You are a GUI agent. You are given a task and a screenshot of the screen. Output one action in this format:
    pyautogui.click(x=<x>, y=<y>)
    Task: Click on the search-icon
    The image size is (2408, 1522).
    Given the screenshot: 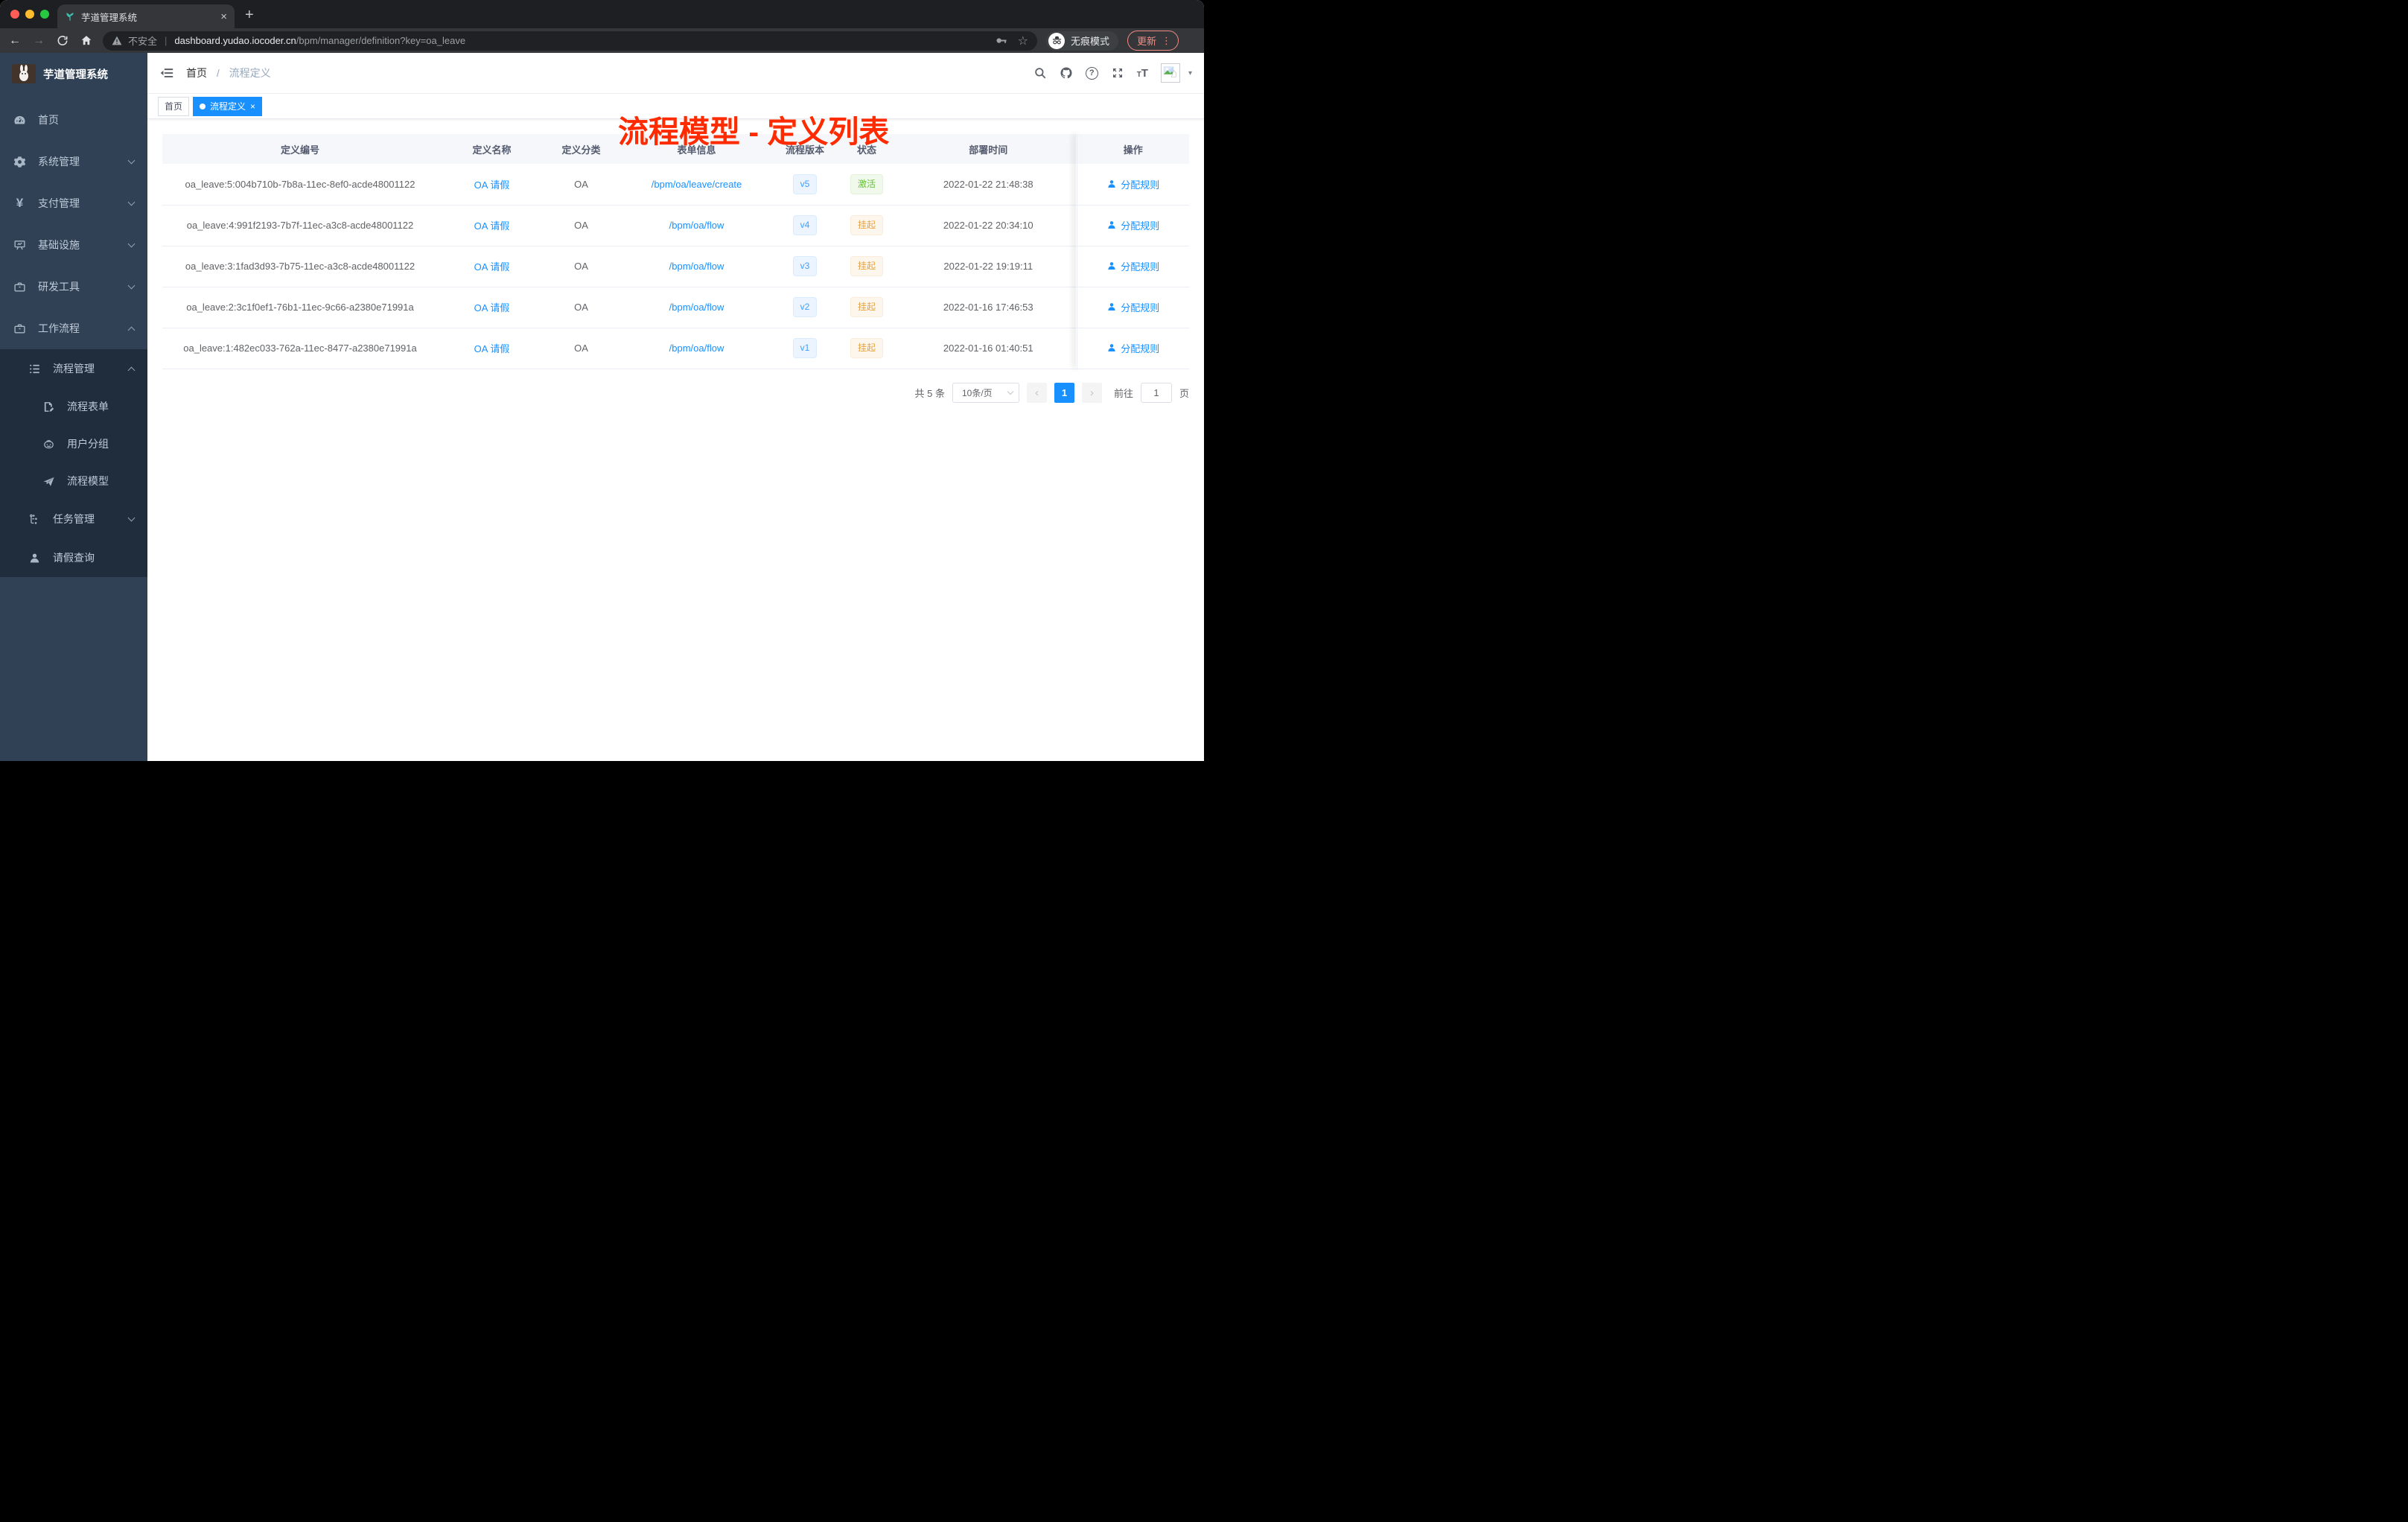 What is the action you would take?
    pyautogui.click(x=1040, y=73)
    